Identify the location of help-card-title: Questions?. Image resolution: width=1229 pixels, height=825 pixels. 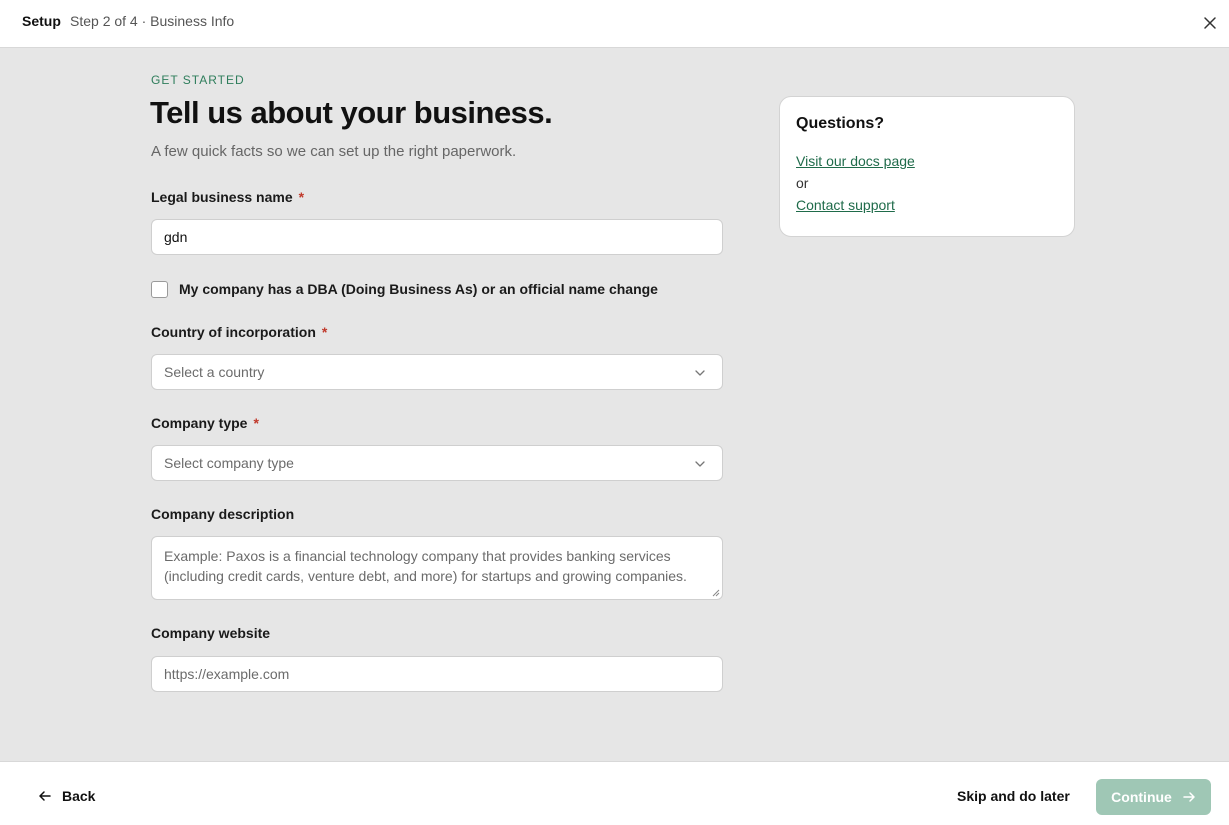
(840, 123).